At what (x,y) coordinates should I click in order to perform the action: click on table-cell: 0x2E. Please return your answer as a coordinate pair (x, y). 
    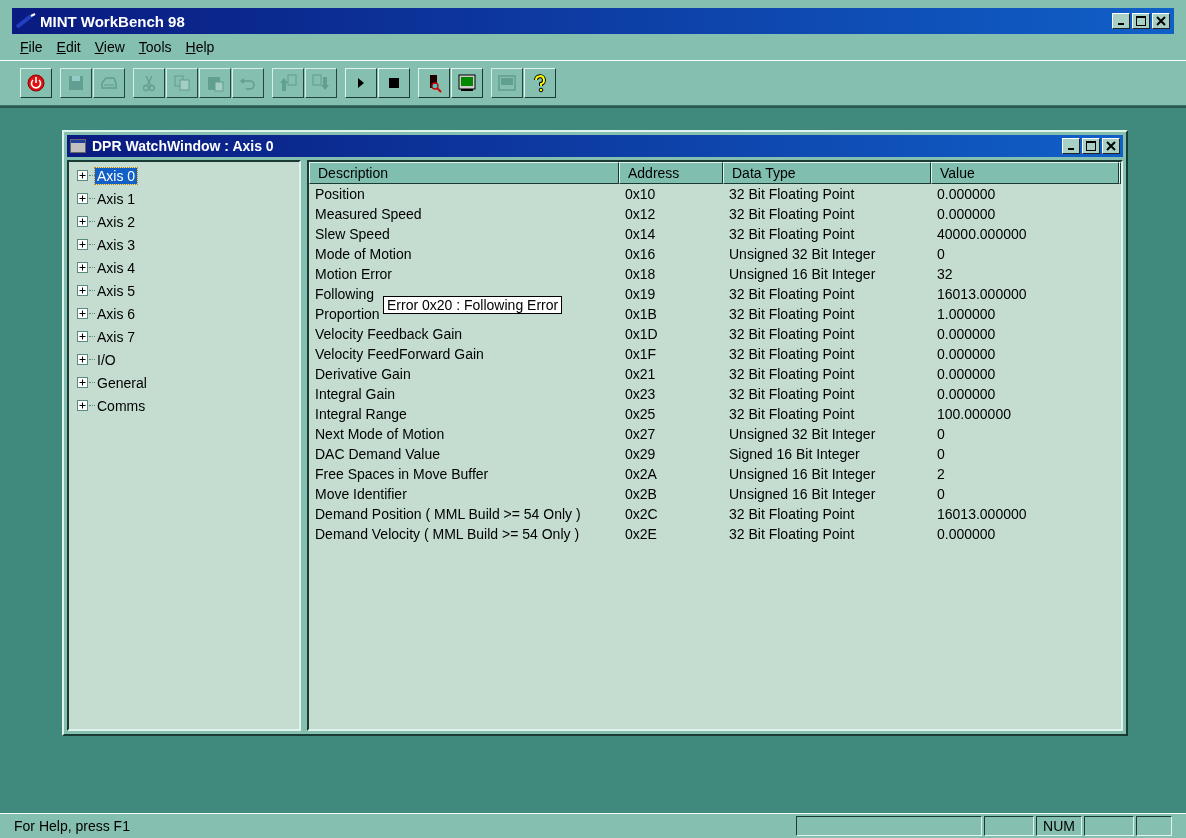
    Looking at the image, I should click on (641, 534).